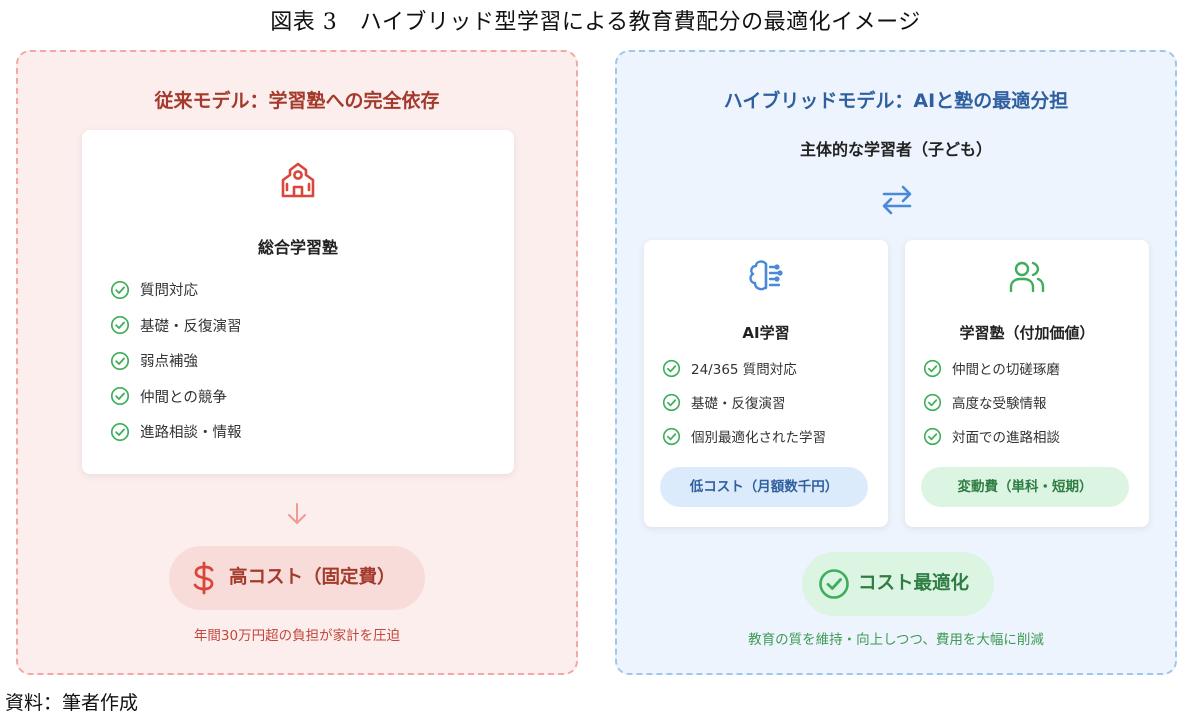 The image size is (1191, 724). Describe the element at coordinates (1027, 279) in the screenshot. I see `users-icon` at that location.